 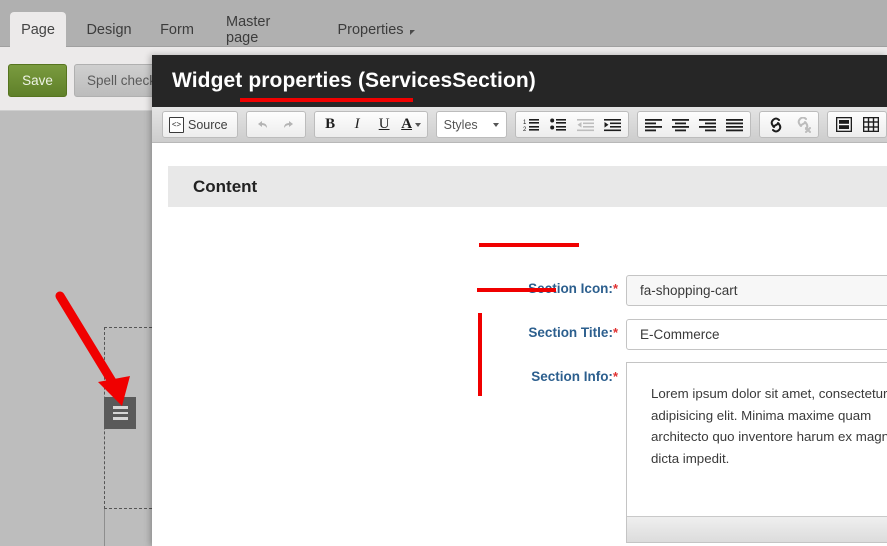 What do you see at coordinates (527, 186) in the screenshot?
I see `content-section-header: Content` at bounding box center [527, 186].